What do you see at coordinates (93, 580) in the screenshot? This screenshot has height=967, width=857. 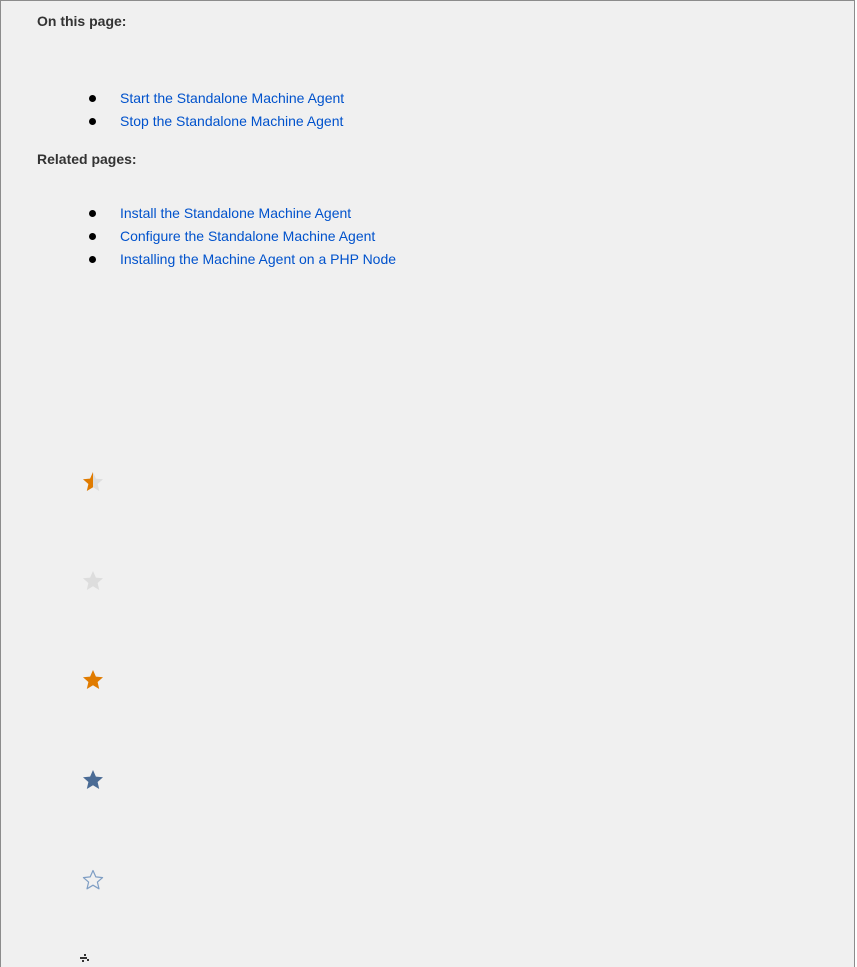 I see `star-grey-icon` at bounding box center [93, 580].